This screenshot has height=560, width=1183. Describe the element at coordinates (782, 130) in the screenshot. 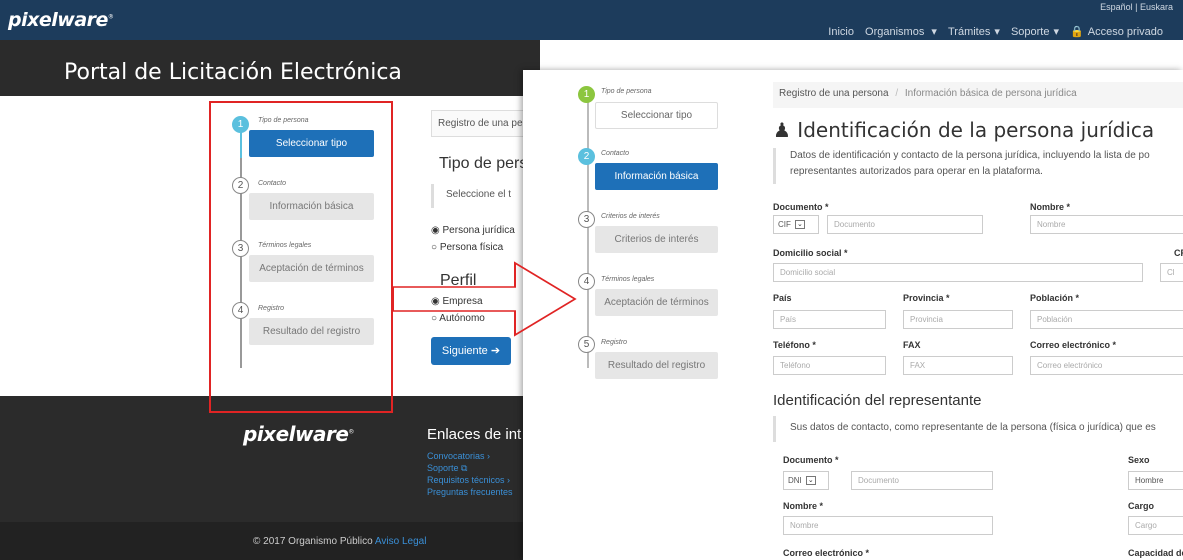

I see `user-icon: ♟` at that location.